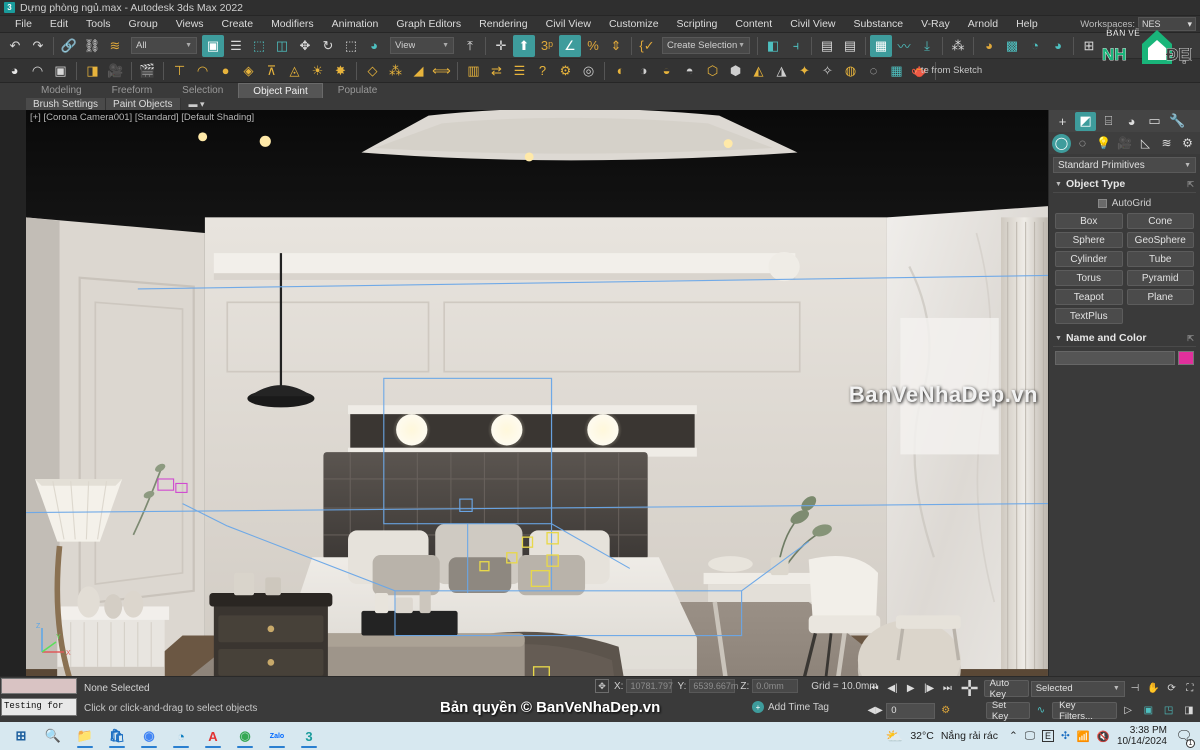 The width and height of the screenshot is (1200, 750). What do you see at coordinates (1135, 689) in the screenshot?
I see `select-object-nav-icon: ⊣` at bounding box center [1135, 689].